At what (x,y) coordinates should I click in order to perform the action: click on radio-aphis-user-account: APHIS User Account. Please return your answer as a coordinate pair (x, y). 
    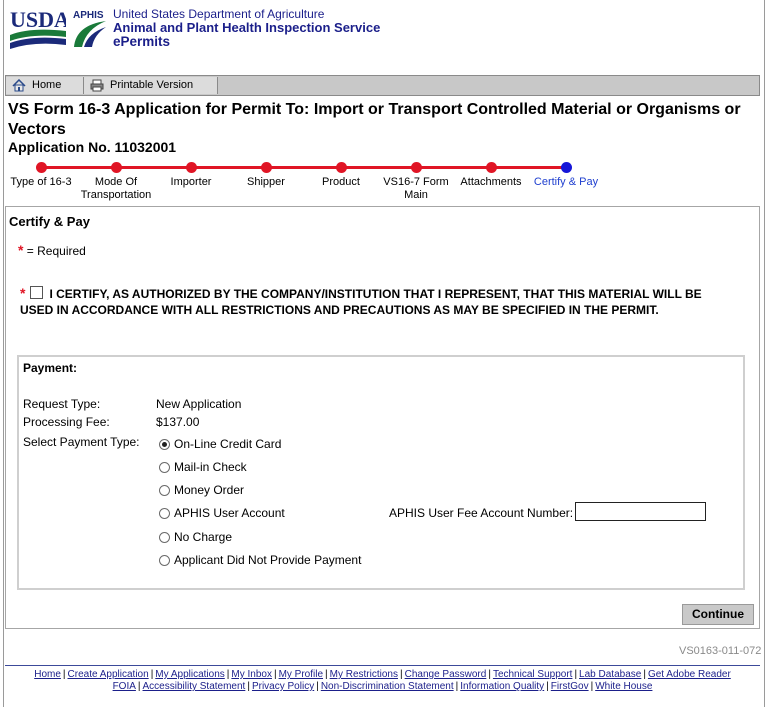
    Looking at the image, I should click on (222, 513).